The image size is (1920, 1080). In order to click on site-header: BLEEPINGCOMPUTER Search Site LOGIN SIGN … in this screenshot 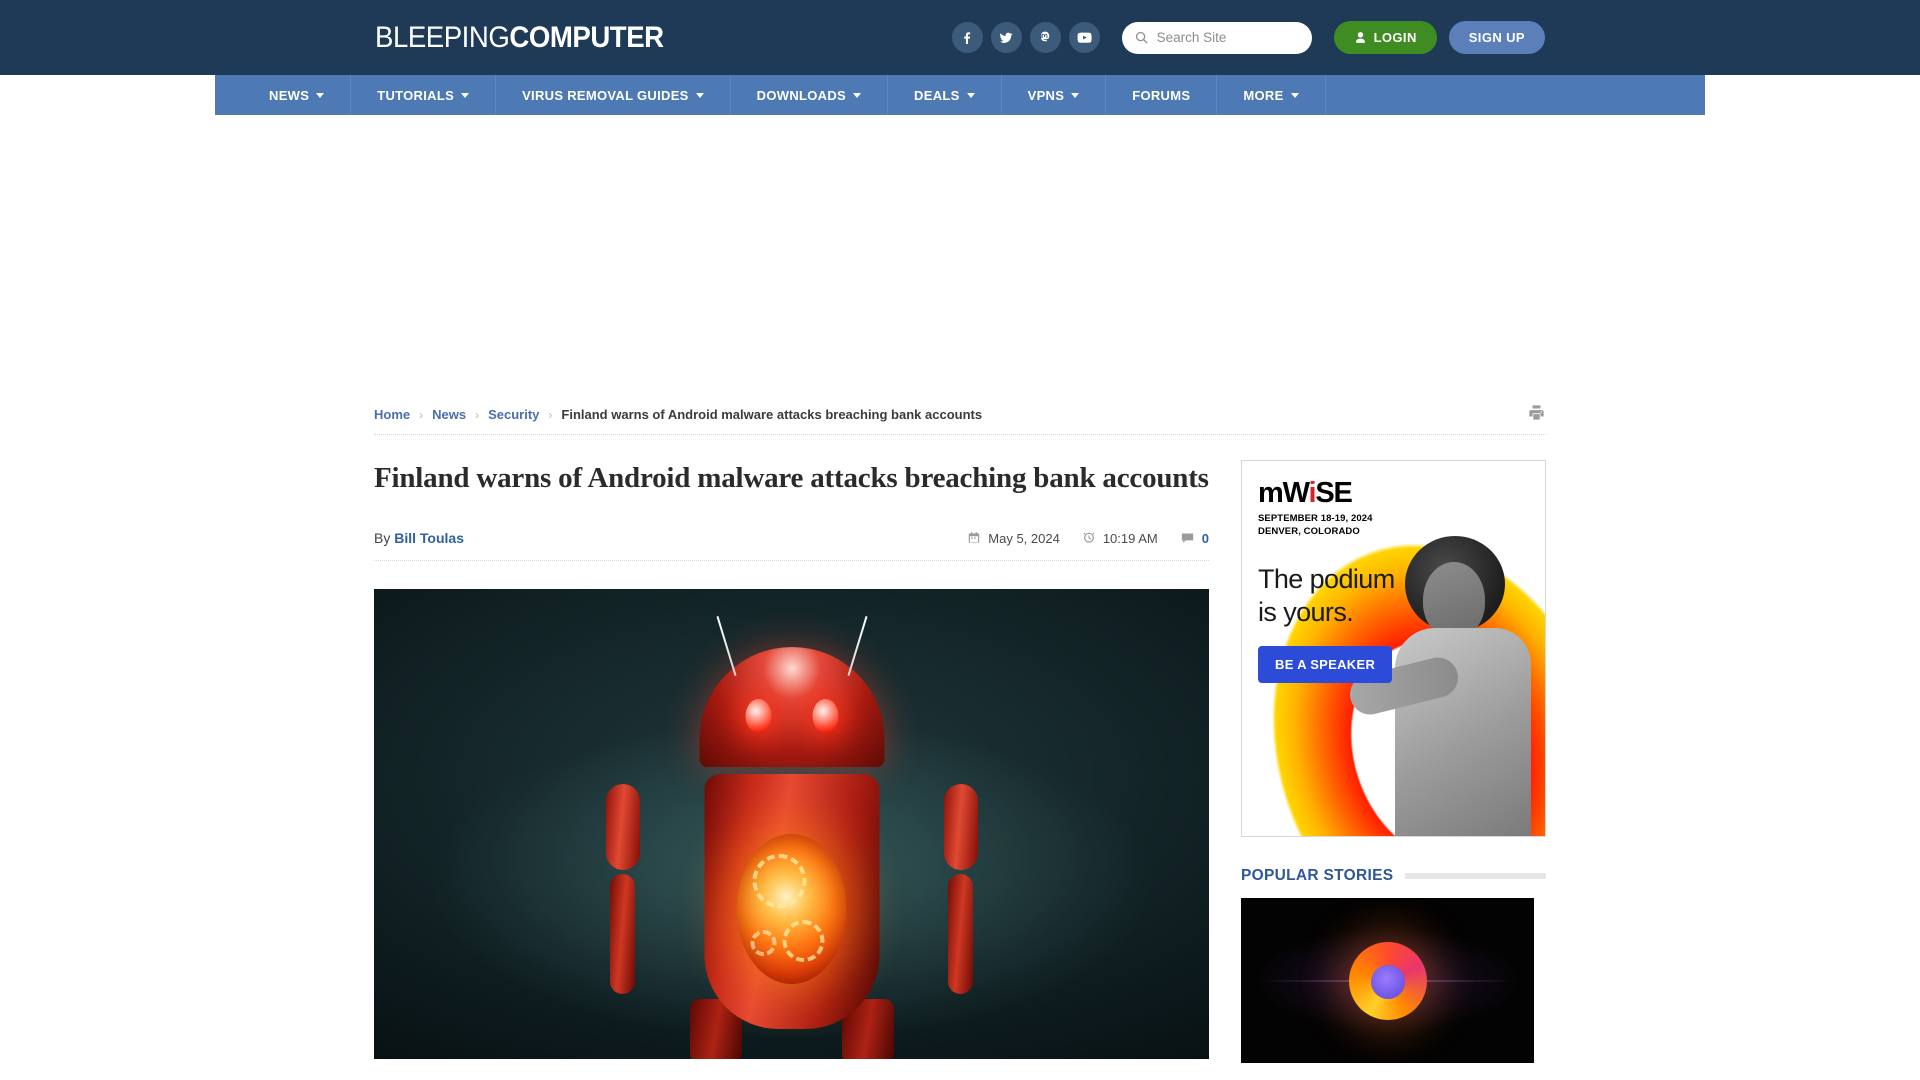, I will do `click(960, 37)`.